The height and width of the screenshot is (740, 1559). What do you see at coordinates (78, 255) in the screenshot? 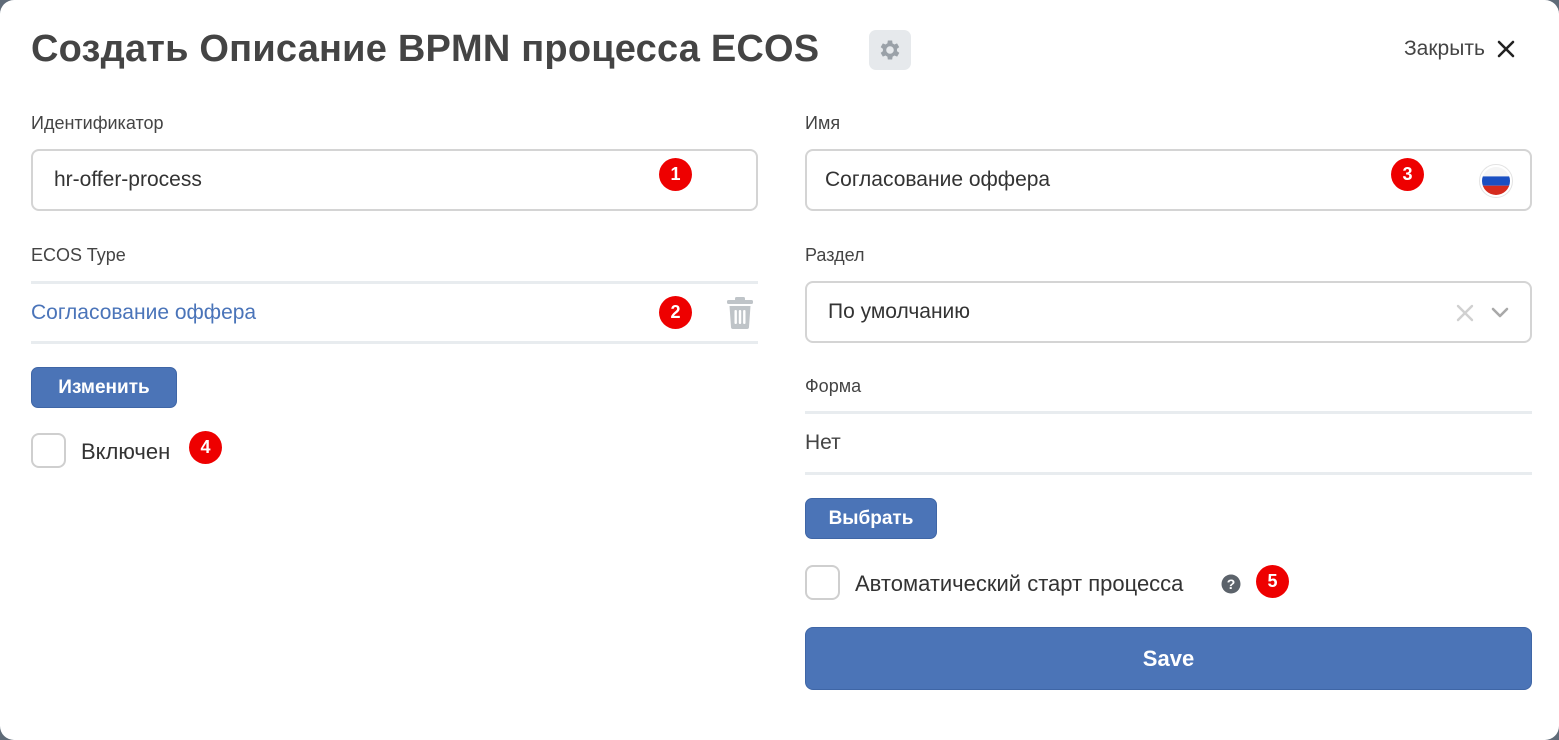
I see `ecos-type-label: ECOS Type` at bounding box center [78, 255].